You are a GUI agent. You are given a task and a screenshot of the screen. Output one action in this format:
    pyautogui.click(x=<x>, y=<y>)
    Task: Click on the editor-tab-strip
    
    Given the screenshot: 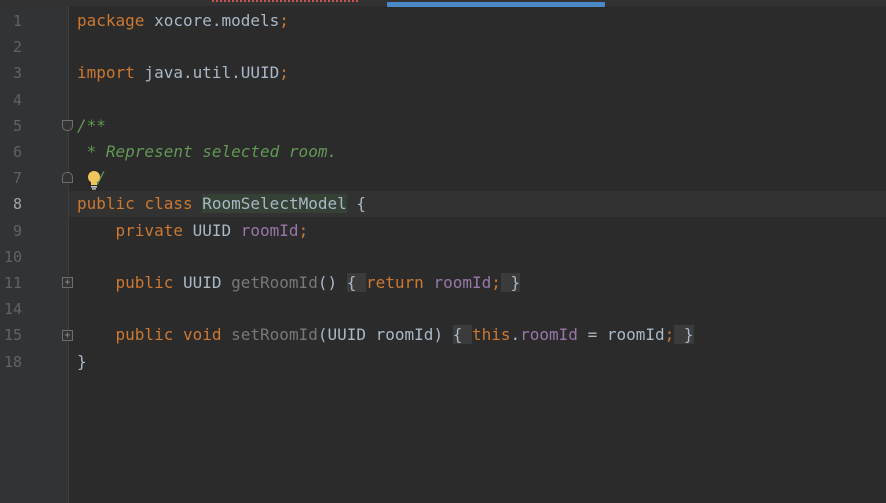 What is the action you would take?
    pyautogui.click(x=443, y=3)
    